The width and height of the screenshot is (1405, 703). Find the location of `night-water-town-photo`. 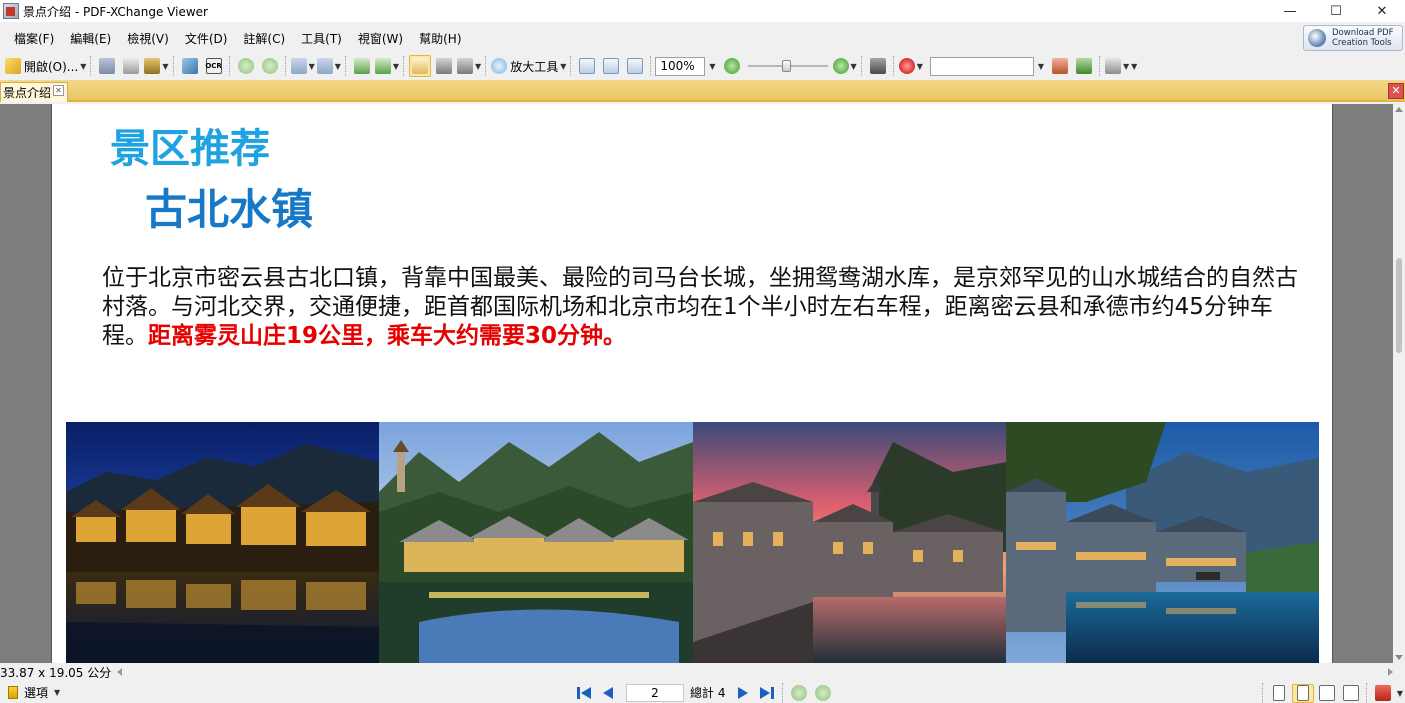

night-water-town-photo is located at coordinates (222, 542).